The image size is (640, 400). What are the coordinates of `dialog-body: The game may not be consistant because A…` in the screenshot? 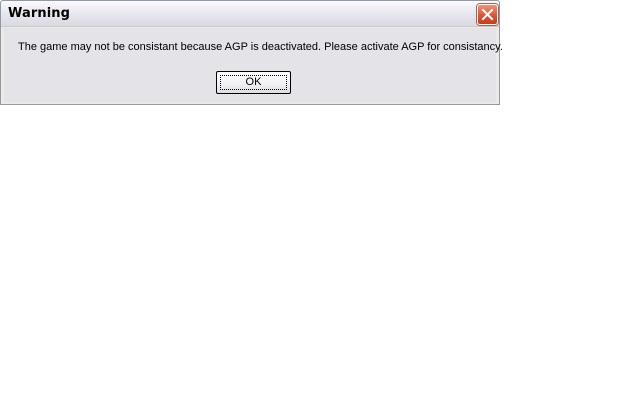 It's located at (253, 65).